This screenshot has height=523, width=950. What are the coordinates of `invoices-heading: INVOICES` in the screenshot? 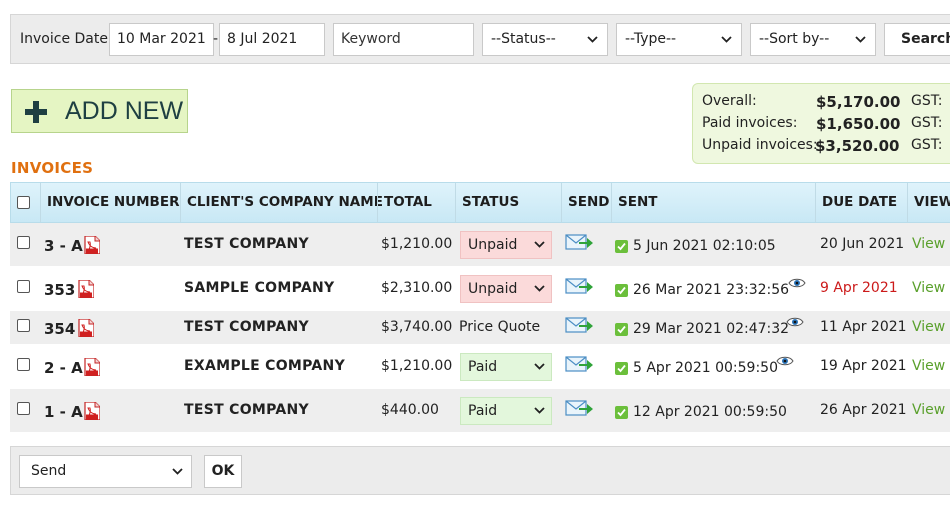 It's located at (52, 168).